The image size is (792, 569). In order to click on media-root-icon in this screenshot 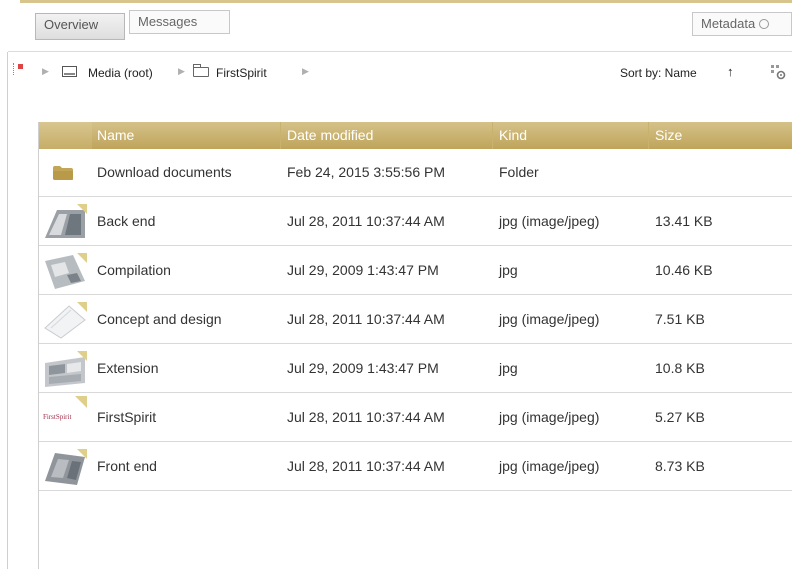, I will do `click(69, 71)`.